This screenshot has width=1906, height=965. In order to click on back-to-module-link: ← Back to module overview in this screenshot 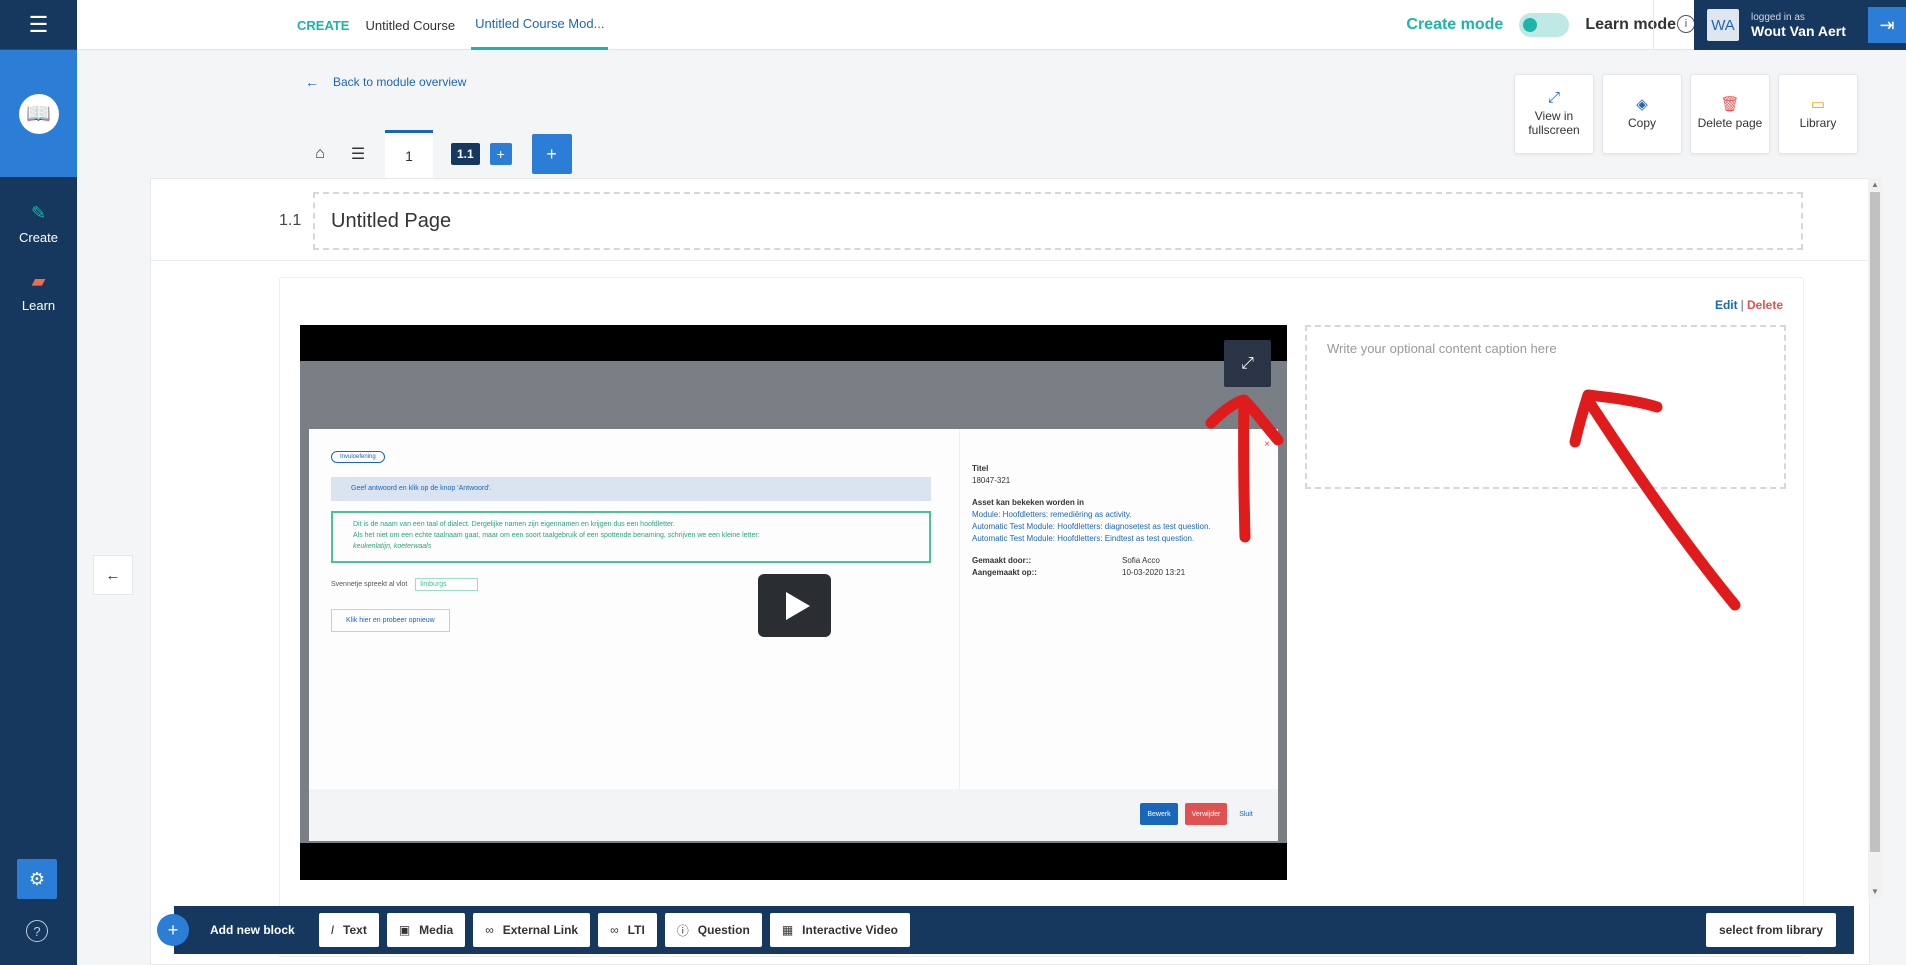, I will do `click(385, 82)`.